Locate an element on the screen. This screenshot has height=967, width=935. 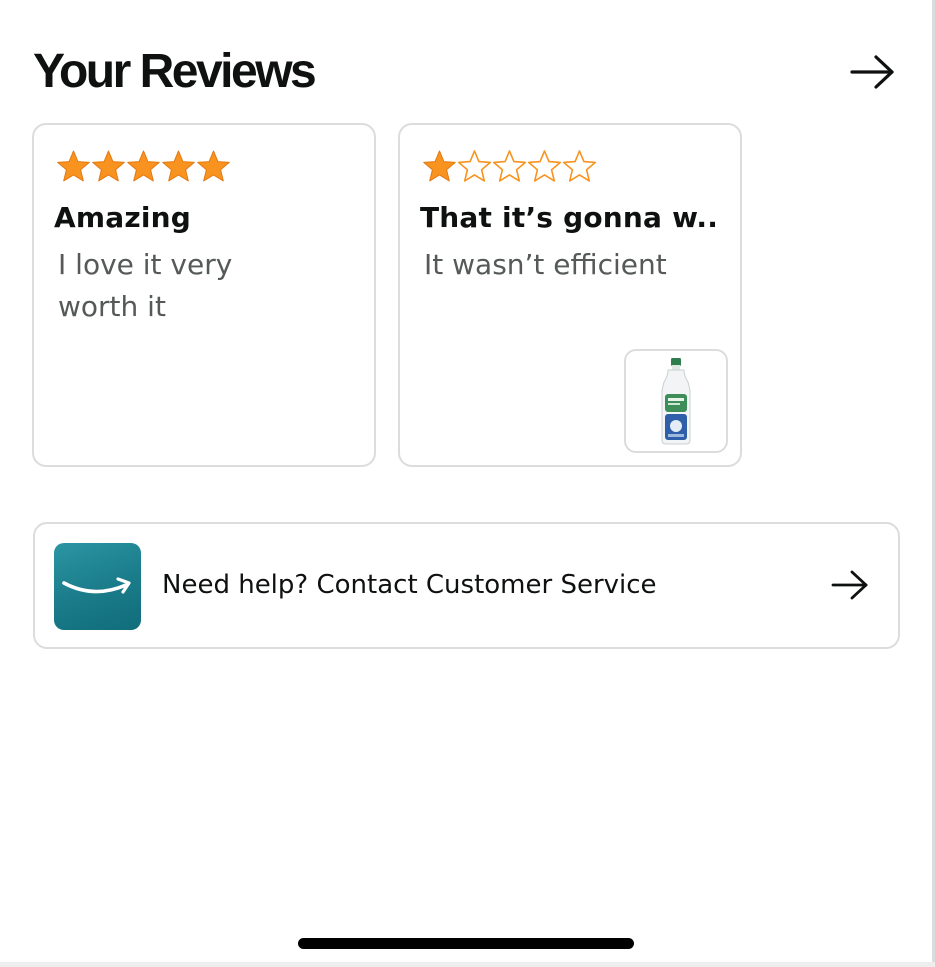
product-thumbnail is located at coordinates (676, 401).